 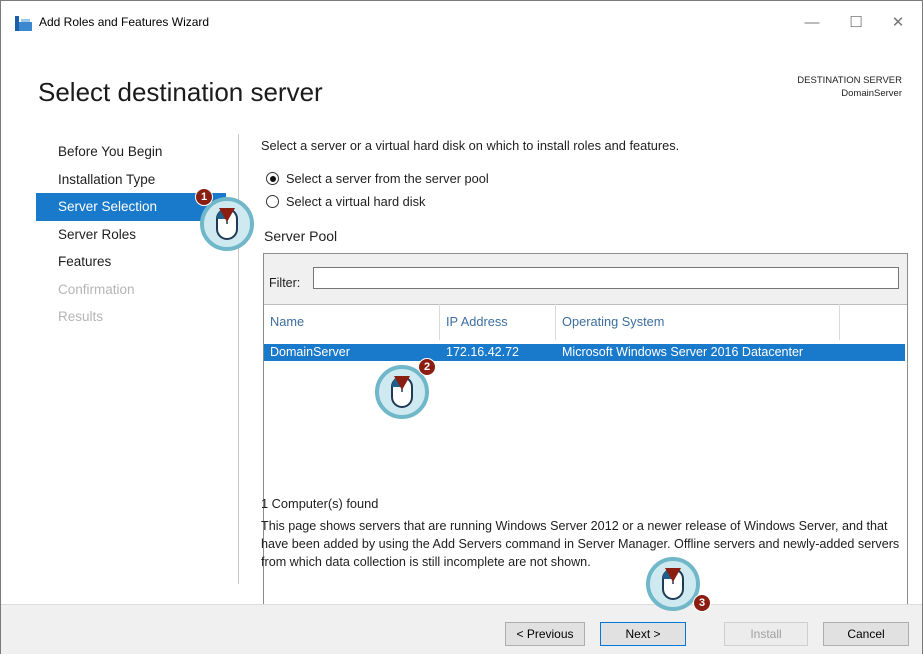 I want to click on row-ip: 172.16.42.72, so click(x=482, y=352).